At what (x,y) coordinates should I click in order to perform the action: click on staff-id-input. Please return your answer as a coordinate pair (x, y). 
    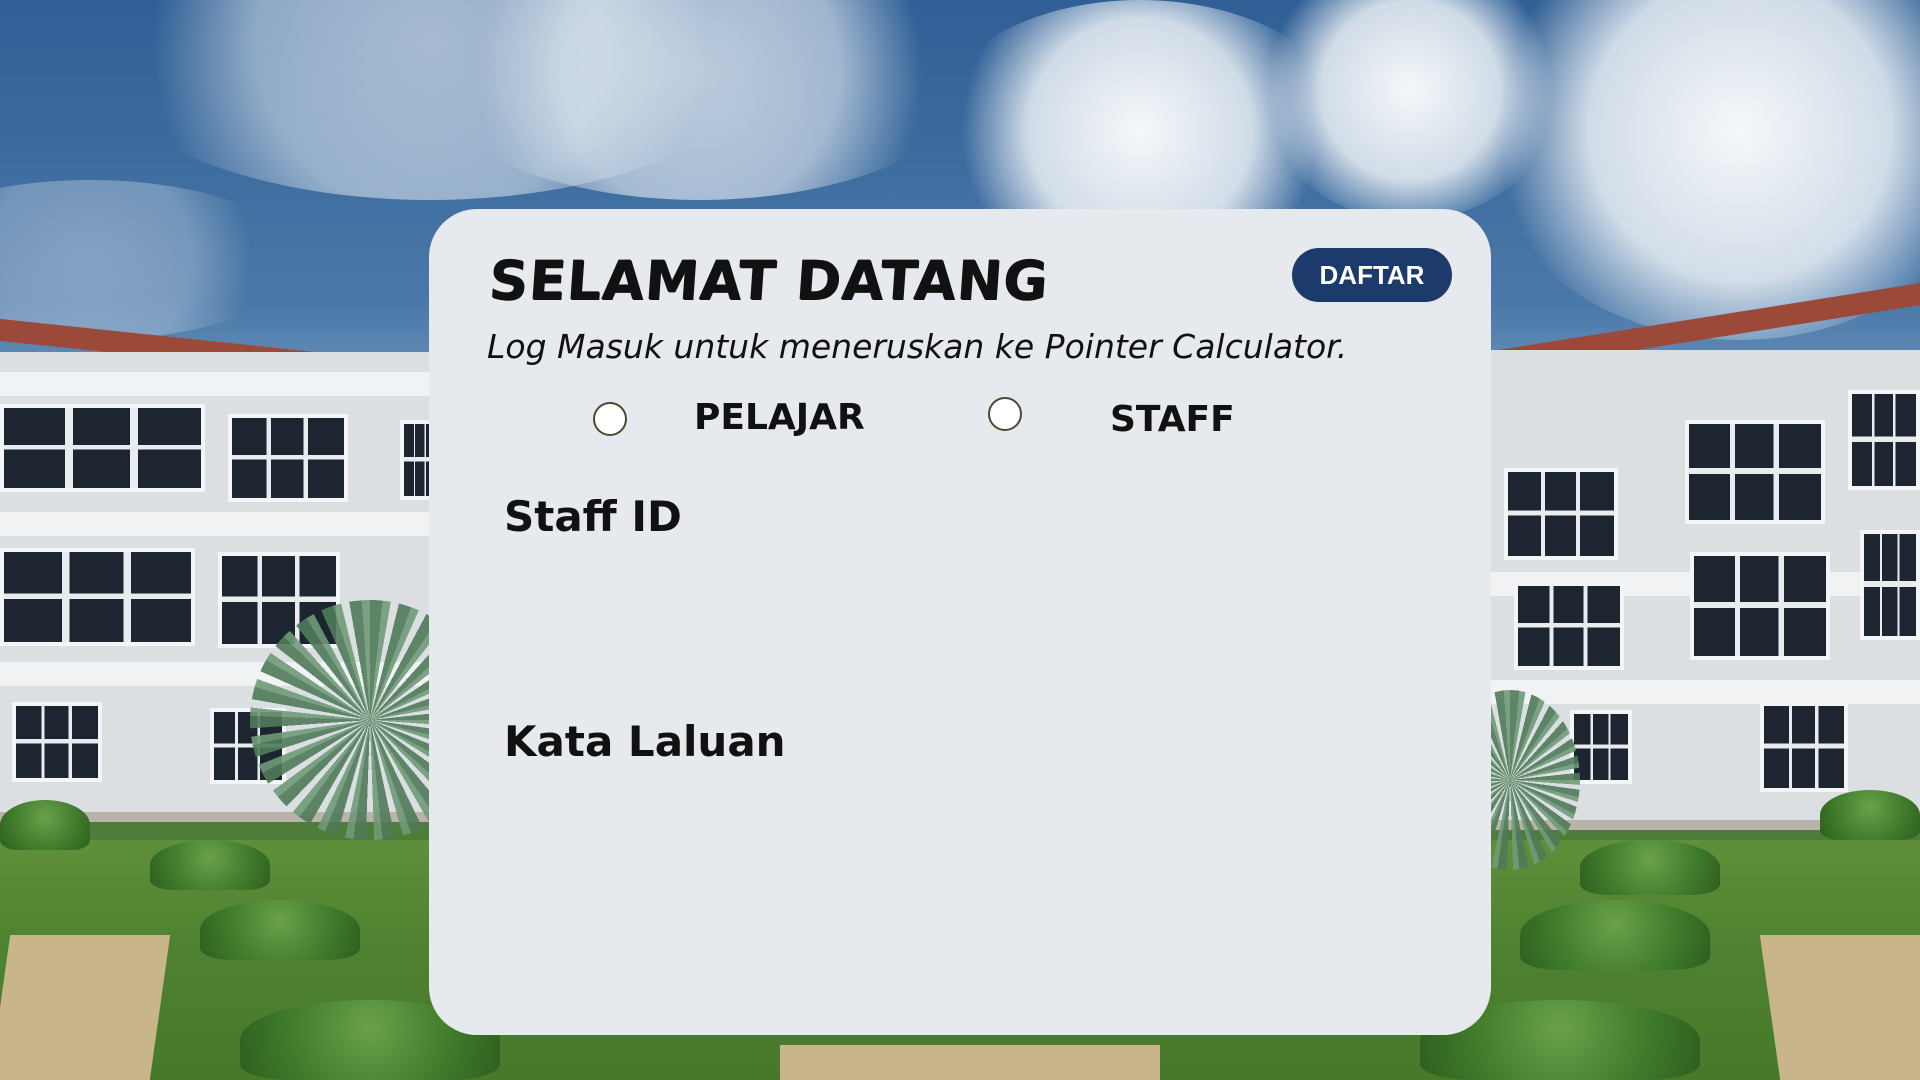
    Looking at the image, I should click on (956, 610).